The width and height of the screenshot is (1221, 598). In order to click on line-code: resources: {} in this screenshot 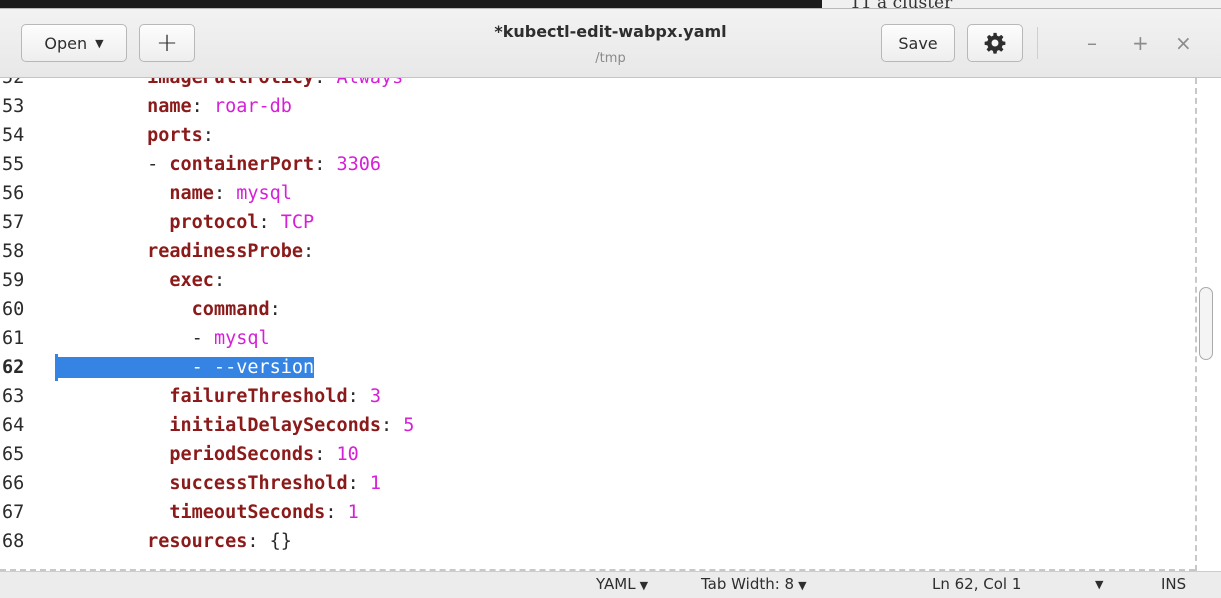, I will do `click(175, 541)`.